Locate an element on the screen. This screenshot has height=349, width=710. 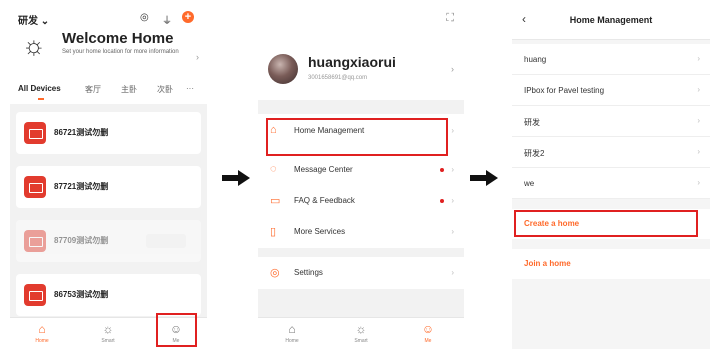
nav-bar: ‹ Home Management is located at coordinates (611, 20).